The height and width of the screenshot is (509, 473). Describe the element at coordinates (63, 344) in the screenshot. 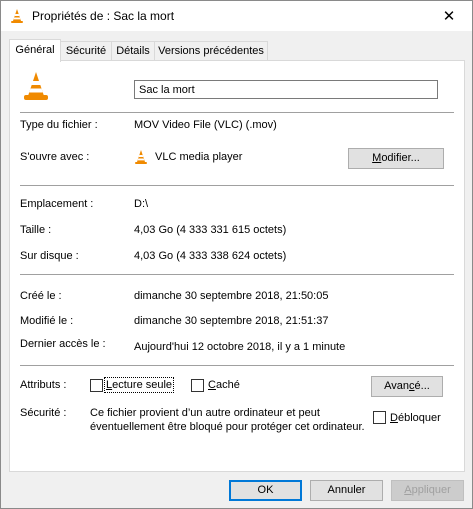

I see `accessed-label: Dernier accès le :` at that location.